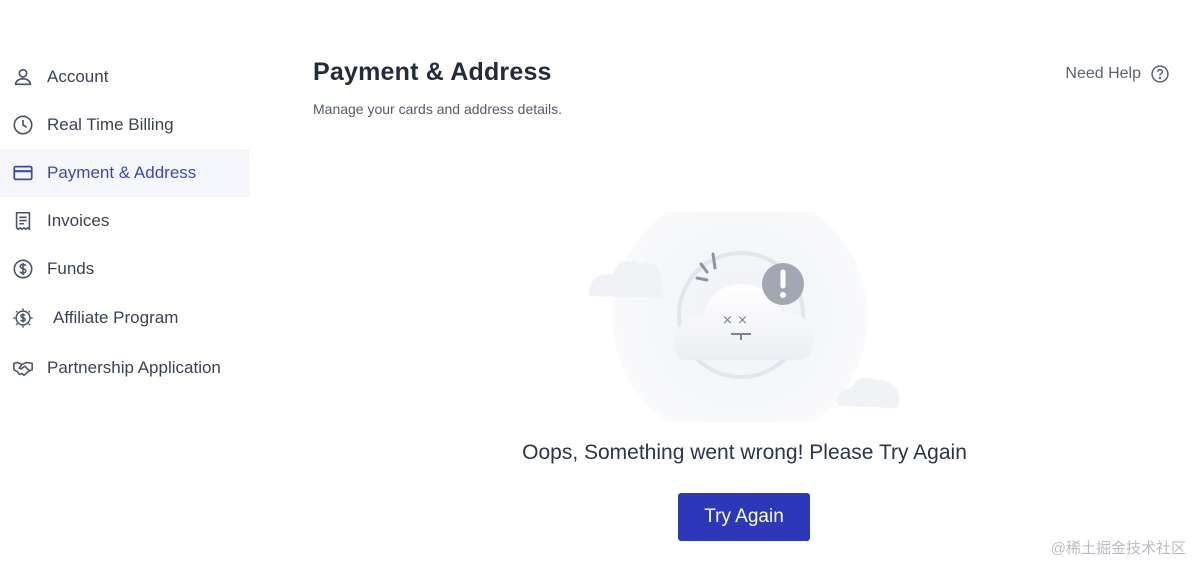 The width and height of the screenshot is (1194, 566). What do you see at coordinates (110, 124) in the screenshot?
I see `sidebar-item-label: Real Time Billing` at bounding box center [110, 124].